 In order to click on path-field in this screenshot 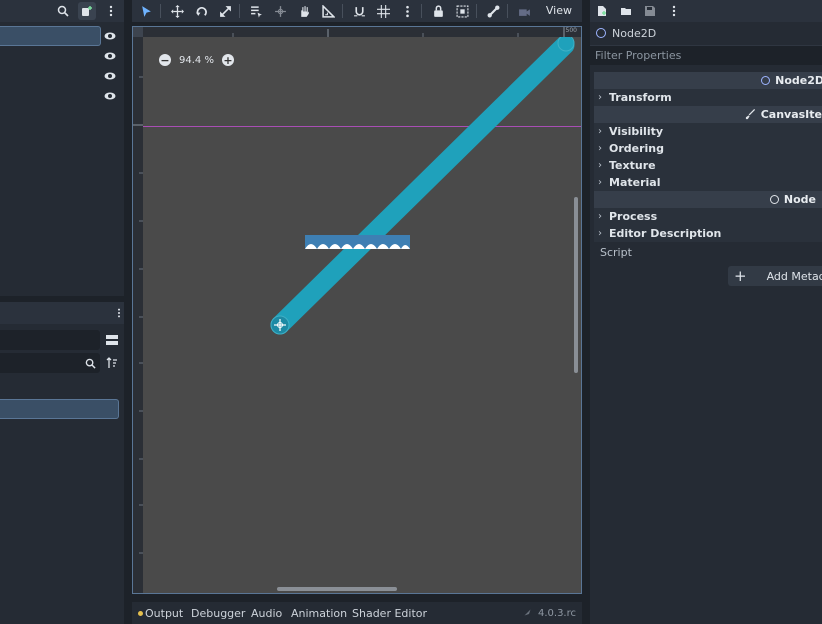, I will do `click(50, 340)`.